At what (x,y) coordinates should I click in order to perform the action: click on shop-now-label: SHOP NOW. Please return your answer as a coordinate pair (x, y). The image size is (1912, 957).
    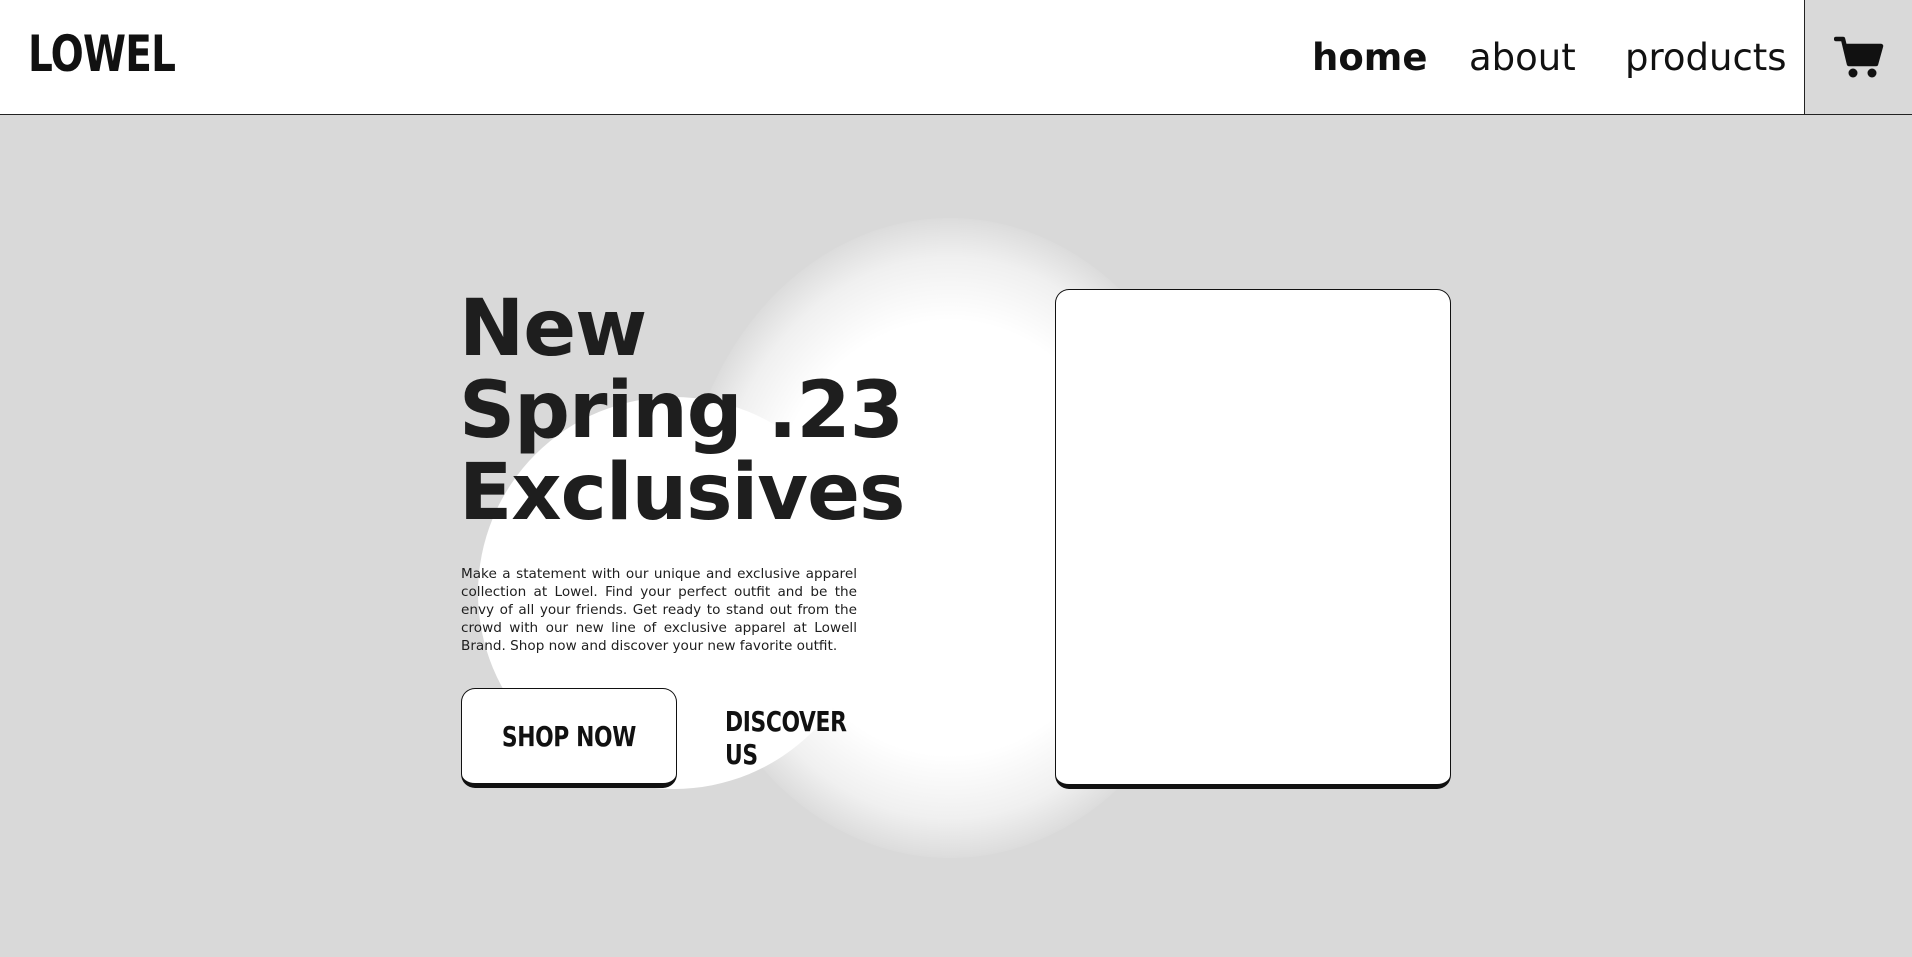
    Looking at the image, I should click on (568, 736).